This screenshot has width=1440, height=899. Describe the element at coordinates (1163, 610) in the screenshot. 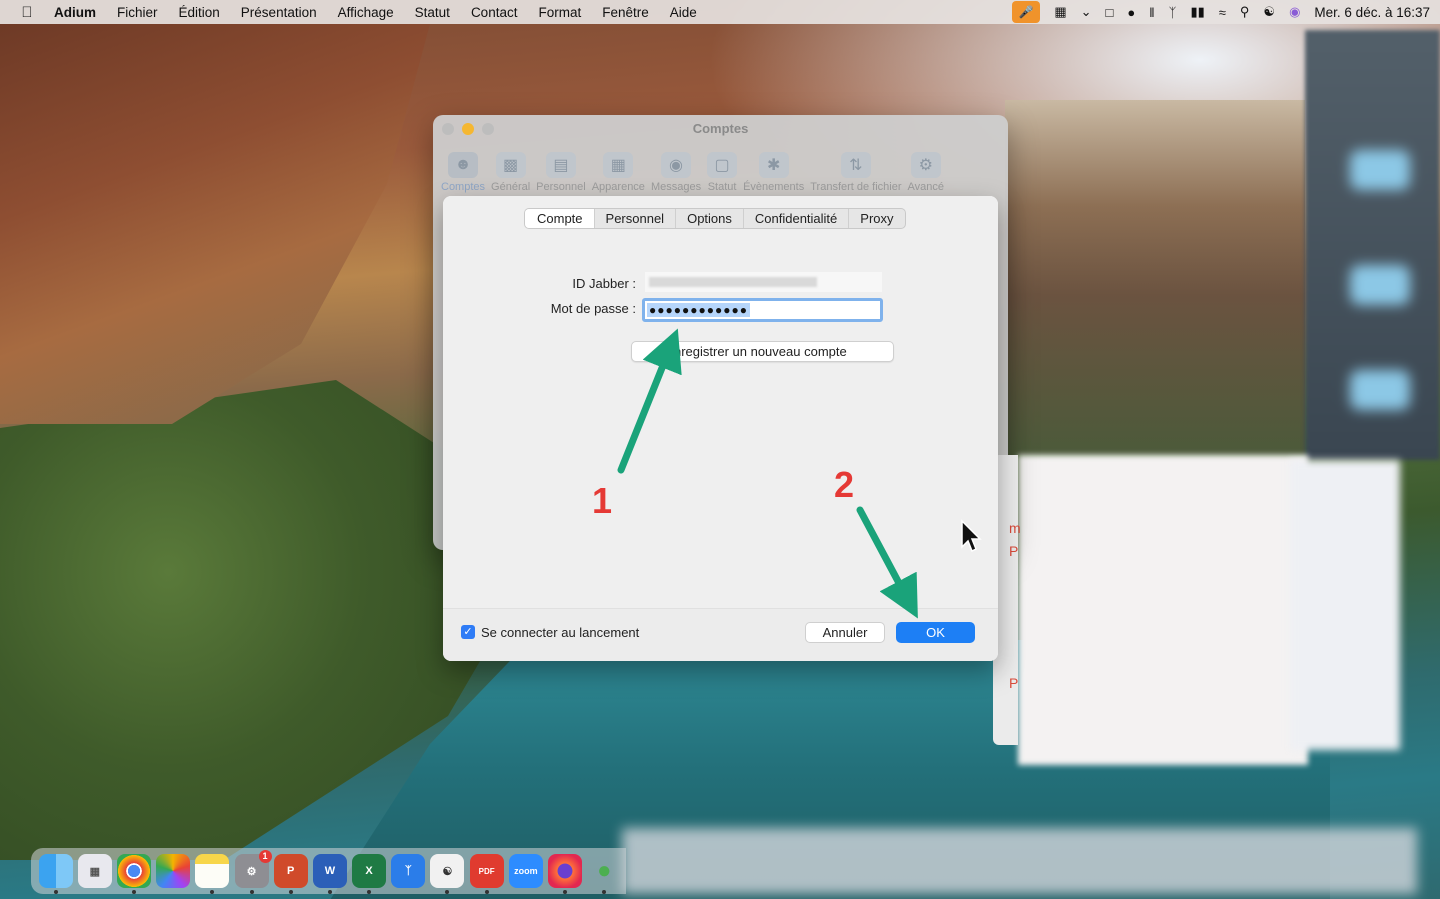

I see `blurred-panel` at that location.